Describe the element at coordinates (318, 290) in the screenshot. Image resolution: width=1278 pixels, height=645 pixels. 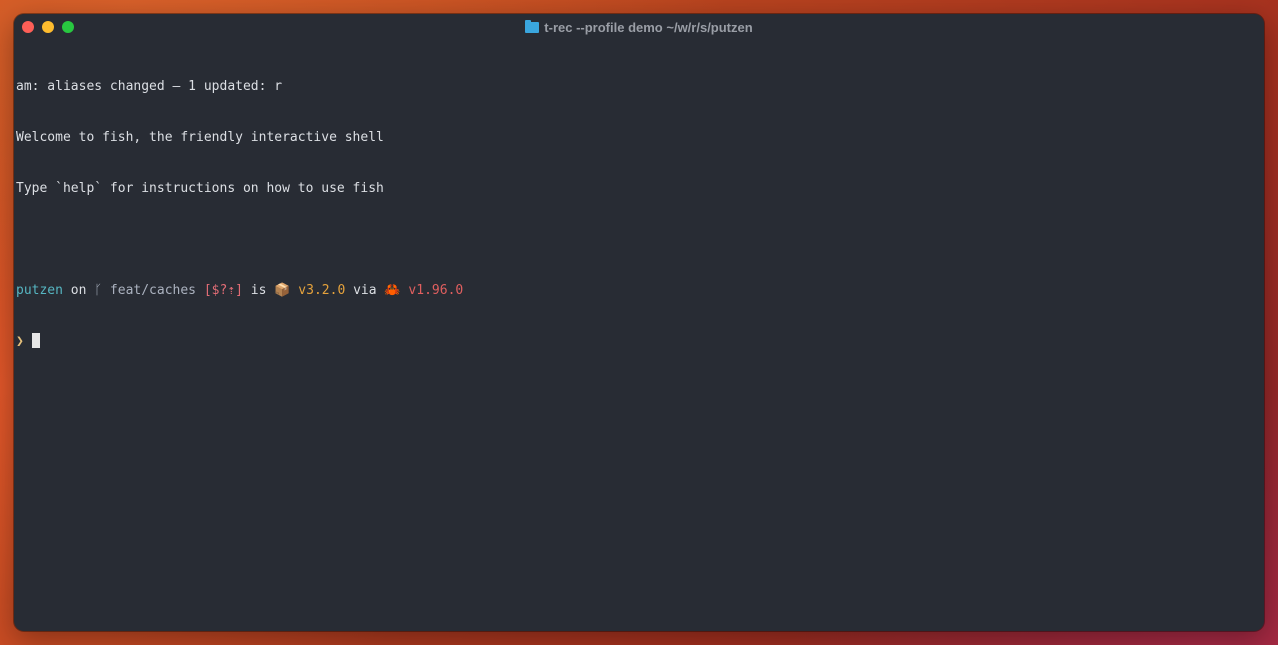
I see `prompt-package-version: v3.2.0` at that location.